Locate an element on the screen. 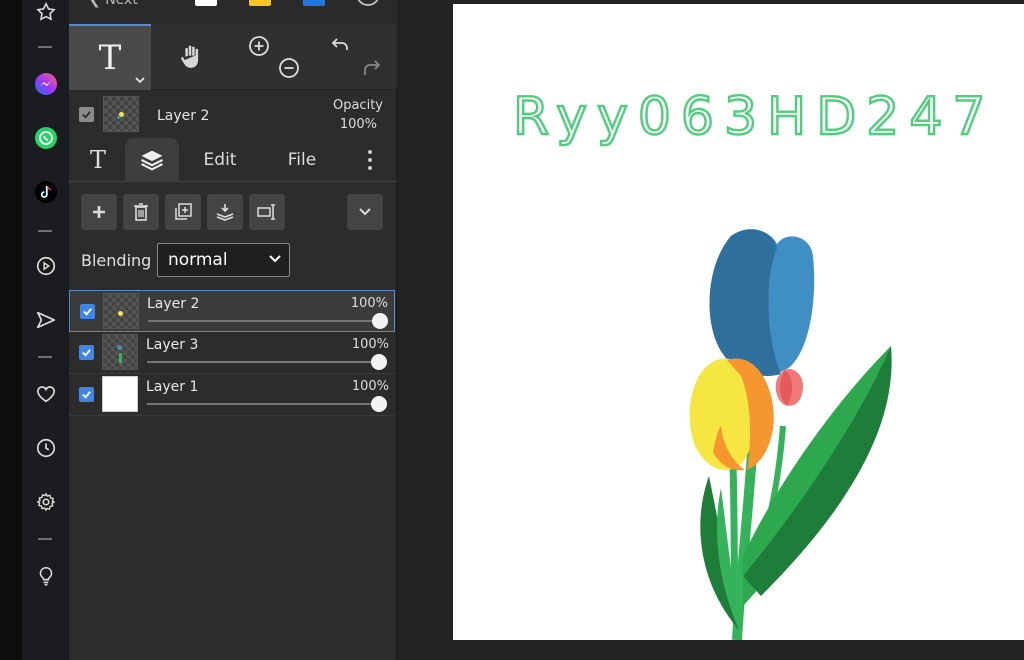  layers-icon is located at coordinates (152, 160).